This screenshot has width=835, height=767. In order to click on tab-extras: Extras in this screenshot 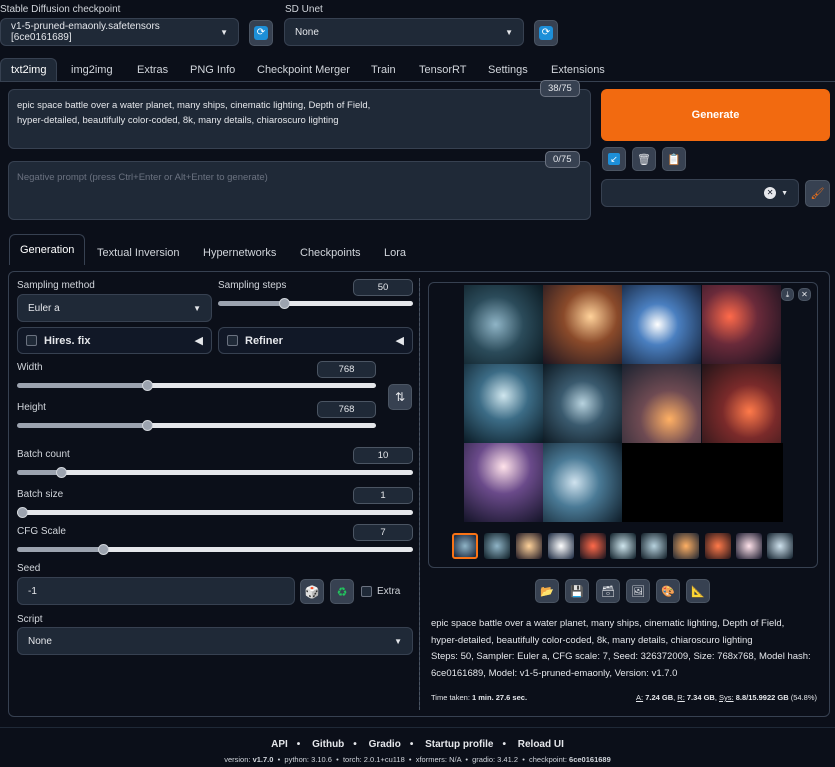, I will do `click(152, 70)`.